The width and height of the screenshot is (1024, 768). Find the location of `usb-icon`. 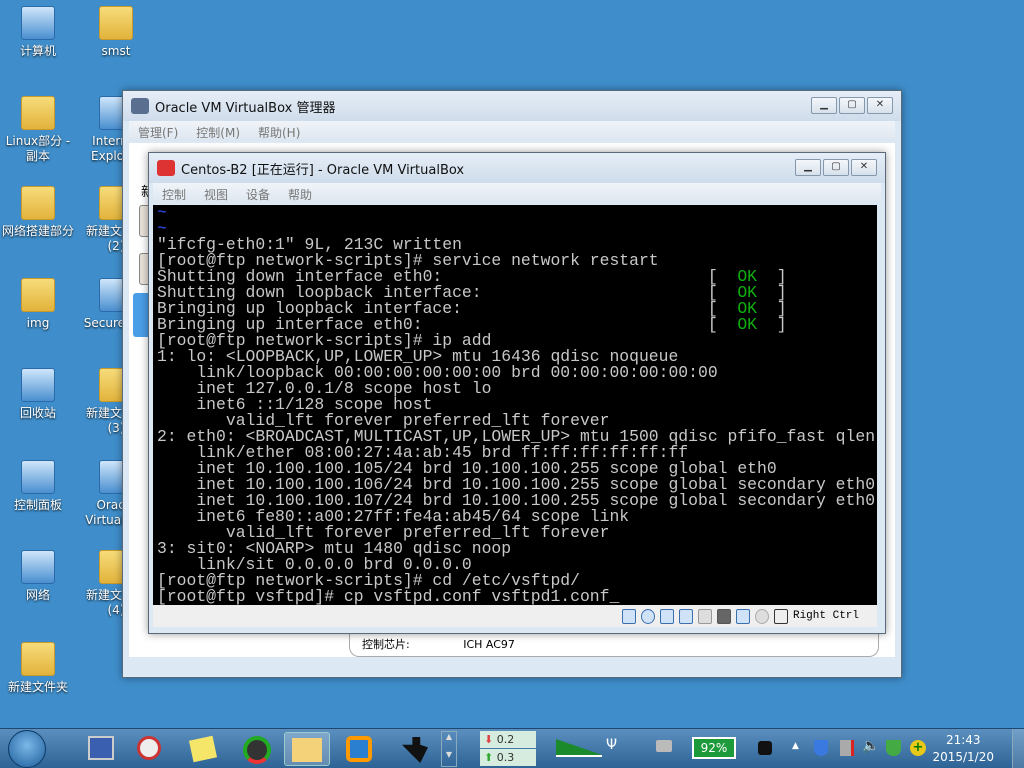

usb-icon is located at coordinates (666, 616).